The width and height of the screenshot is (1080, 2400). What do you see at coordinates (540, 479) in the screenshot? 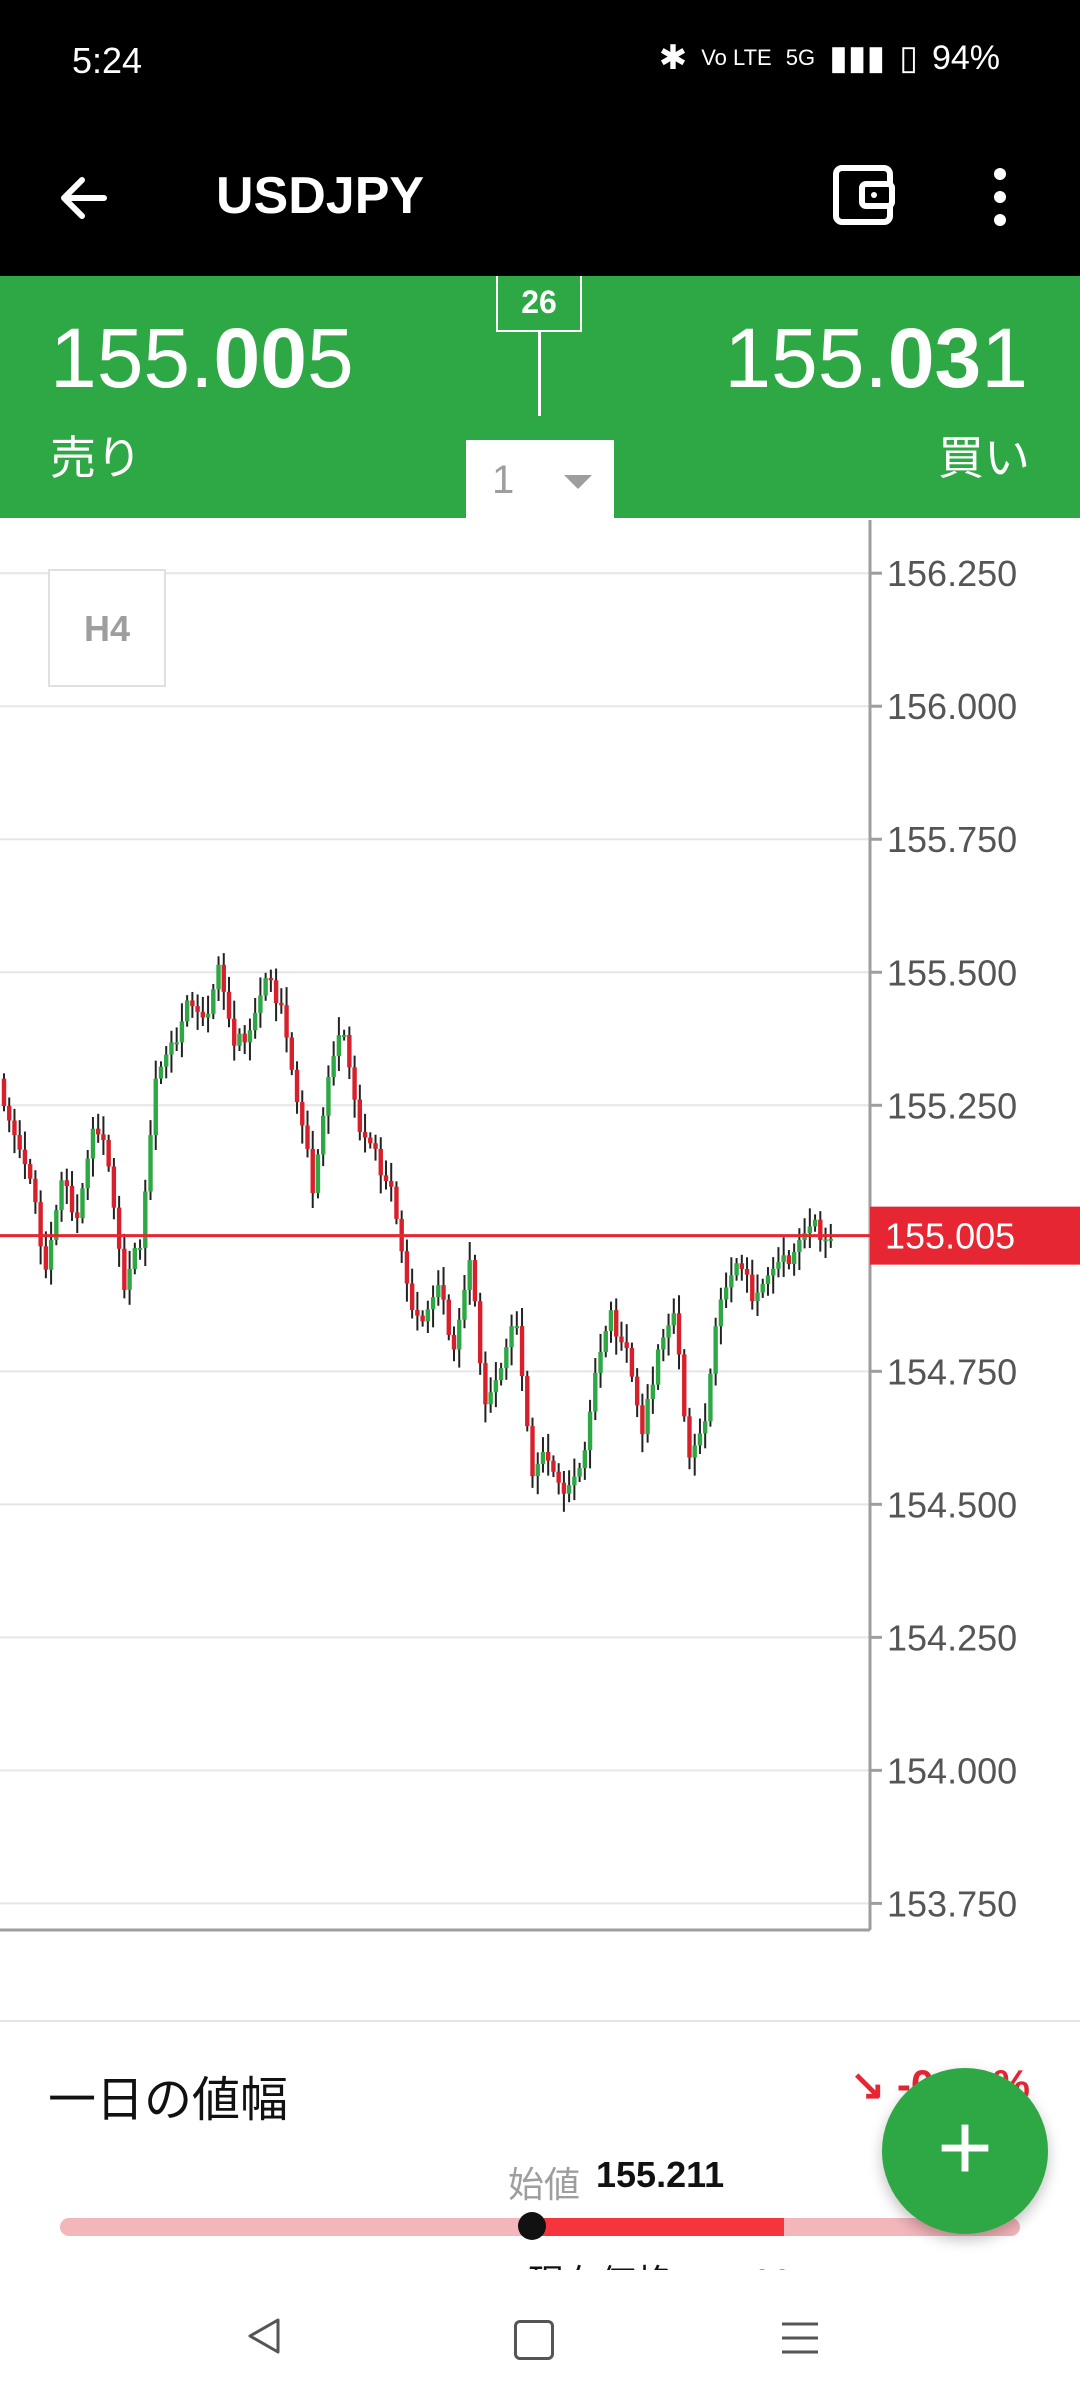
I see `lot-size-dropdown: 1` at bounding box center [540, 479].